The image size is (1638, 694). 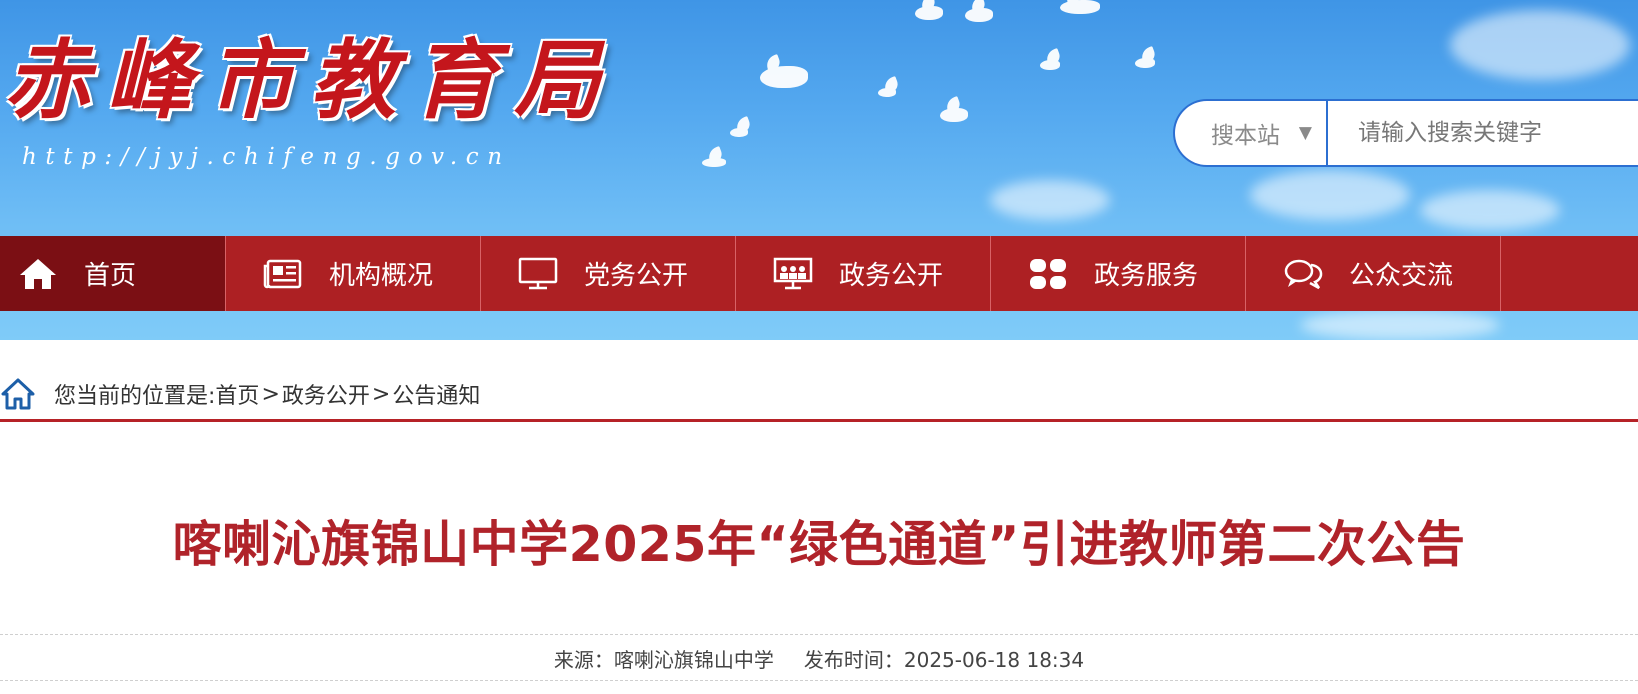 I want to click on nav-item-label: 首页, so click(x=110, y=276).